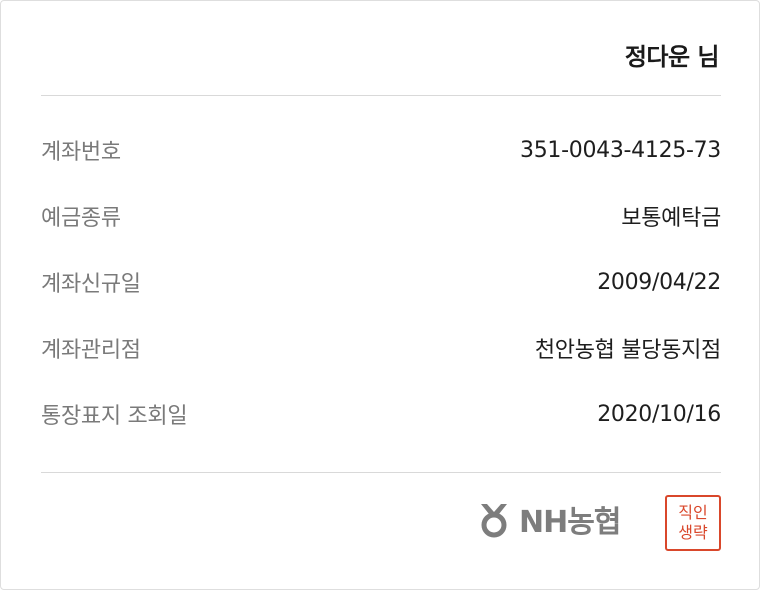 Image resolution: width=760 pixels, height=590 pixels. I want to click on nh-bank-logo: NH농협, so click(549, 519).